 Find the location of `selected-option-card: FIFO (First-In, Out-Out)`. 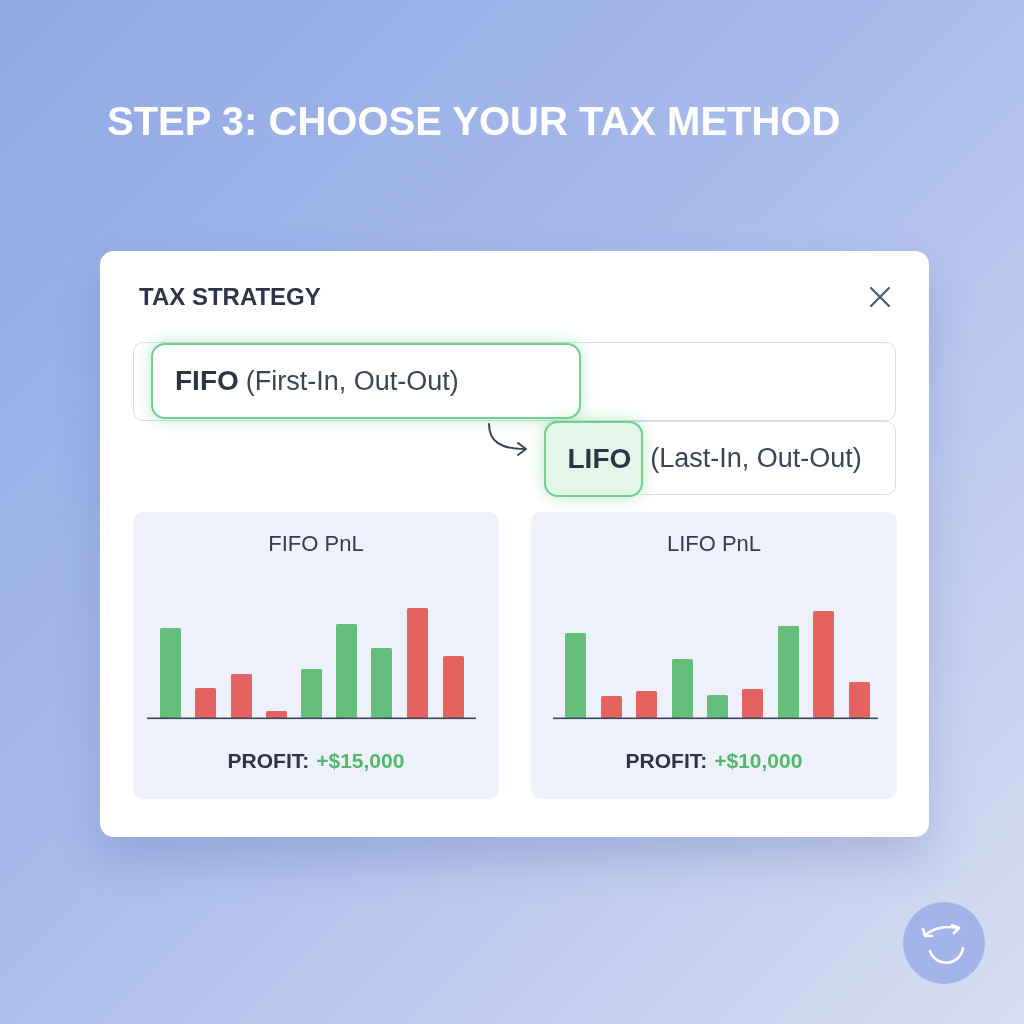

selected-option-card: FIFO (First-In, Out-Out) is located at coordinates (366, 381).